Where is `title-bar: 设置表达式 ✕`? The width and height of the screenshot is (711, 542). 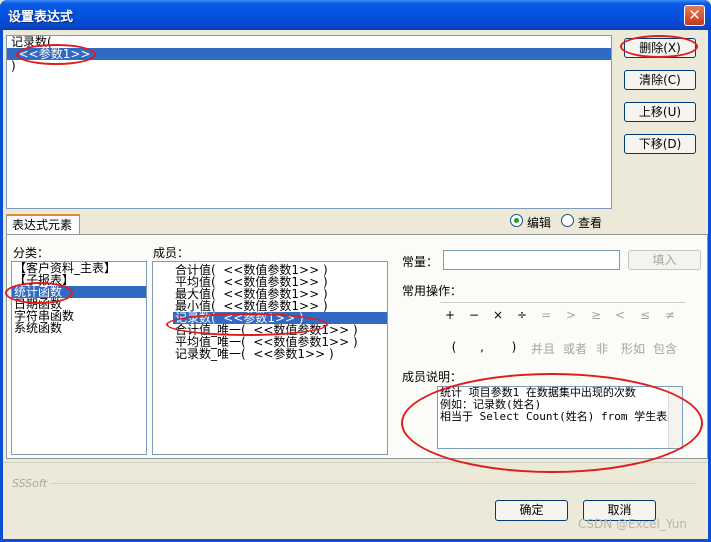 title-bar: 设置表达式 ✕ is located at coordinates (355, 15).